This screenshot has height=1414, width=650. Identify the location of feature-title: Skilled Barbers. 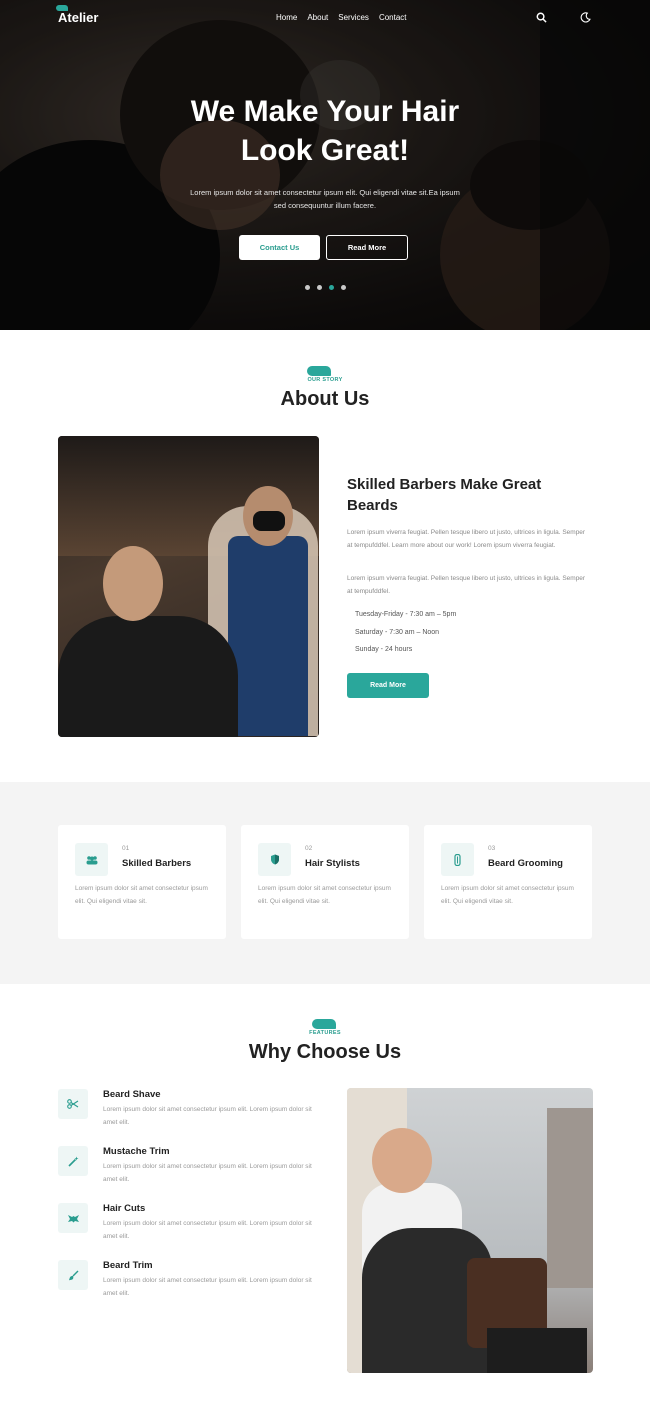
(157, 863).